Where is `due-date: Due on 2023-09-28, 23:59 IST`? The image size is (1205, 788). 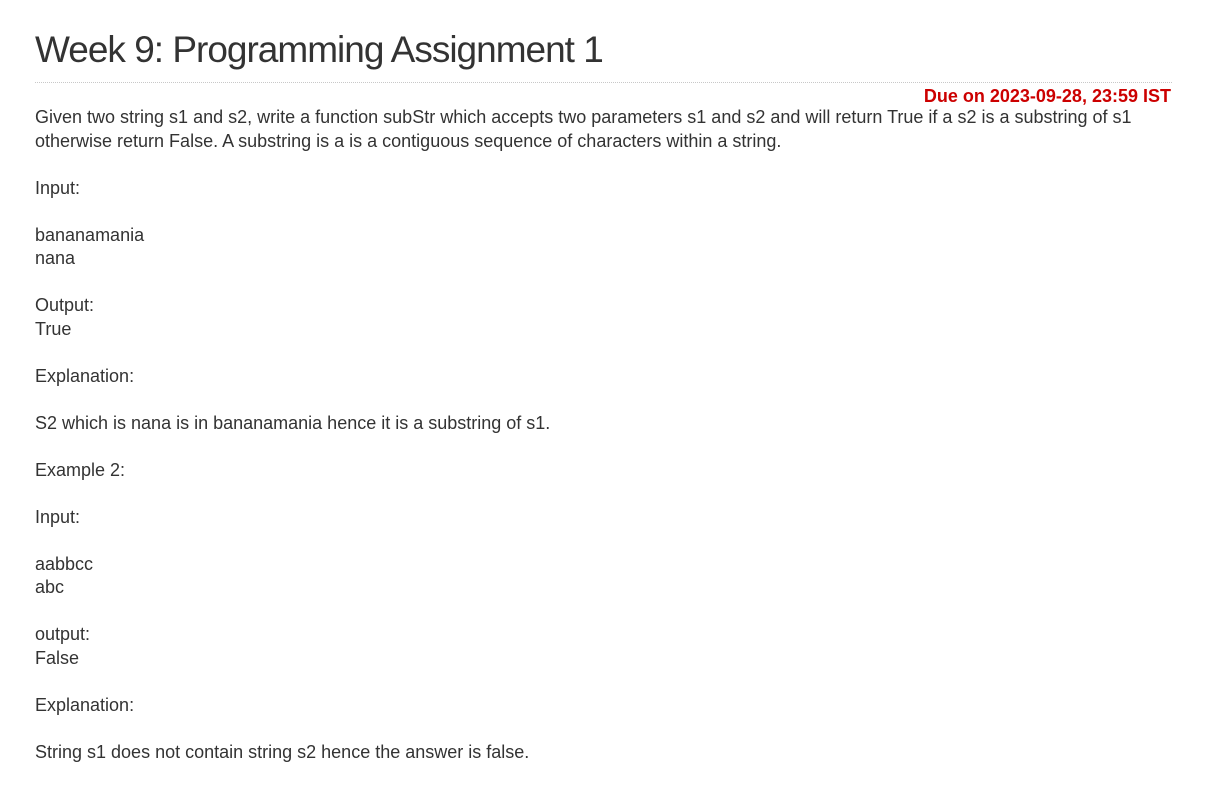 due-date: Due on 2023-09-28, 23:59 IST is located at coordinates (1047, 96).